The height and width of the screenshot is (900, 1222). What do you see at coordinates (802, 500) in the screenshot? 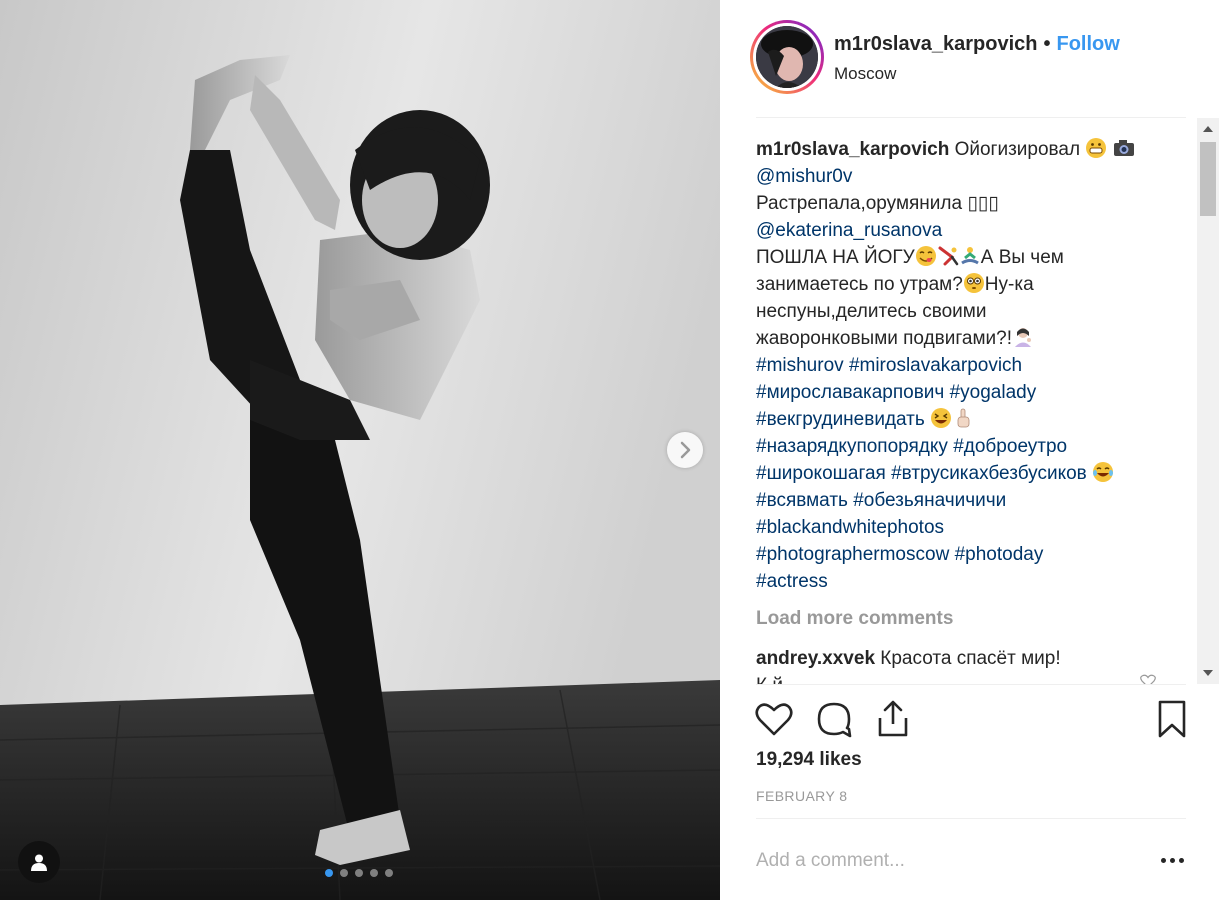
I see `hashtag-link: #всявмать` at bounding box center [802, 500].